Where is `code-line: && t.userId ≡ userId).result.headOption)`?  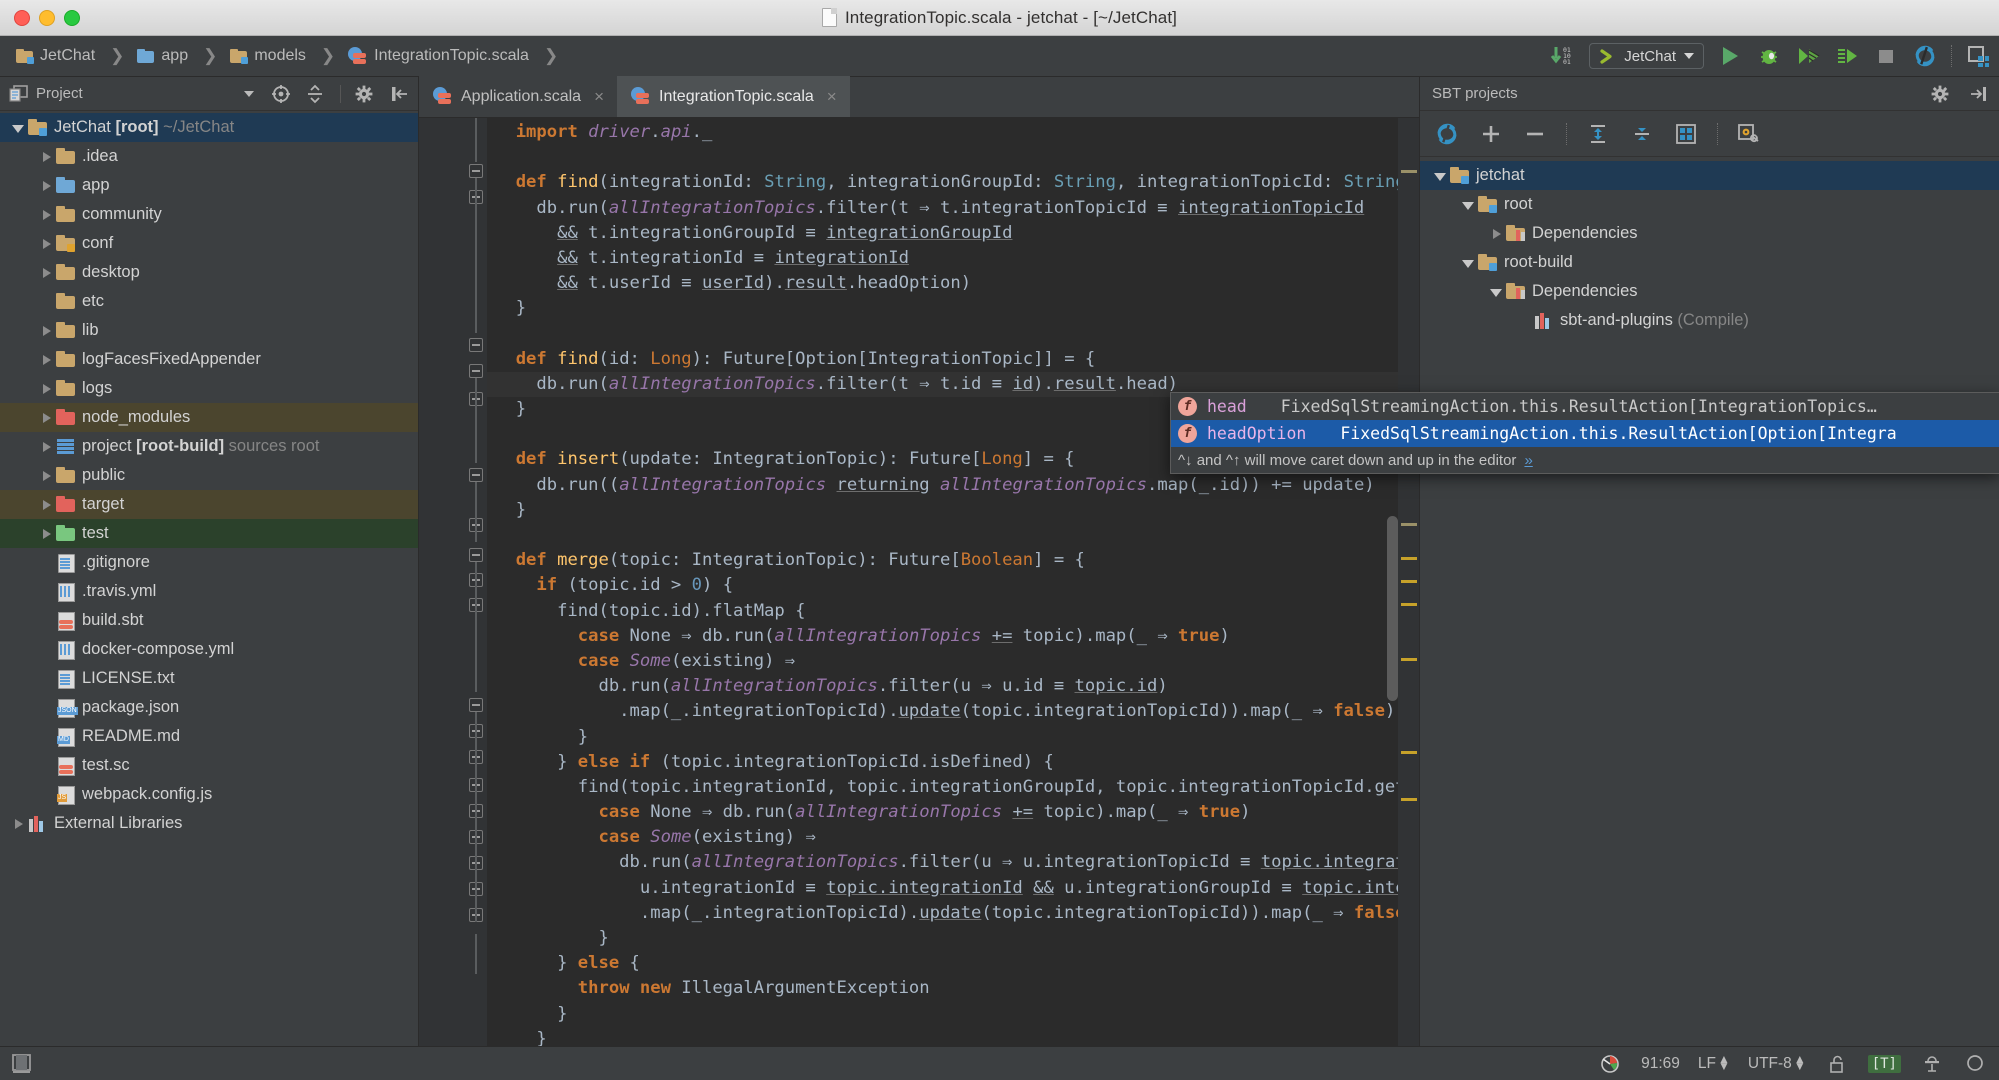
code-line: && t.userId ≡ userId).result.headOption) is located at coordinates (953, 283).